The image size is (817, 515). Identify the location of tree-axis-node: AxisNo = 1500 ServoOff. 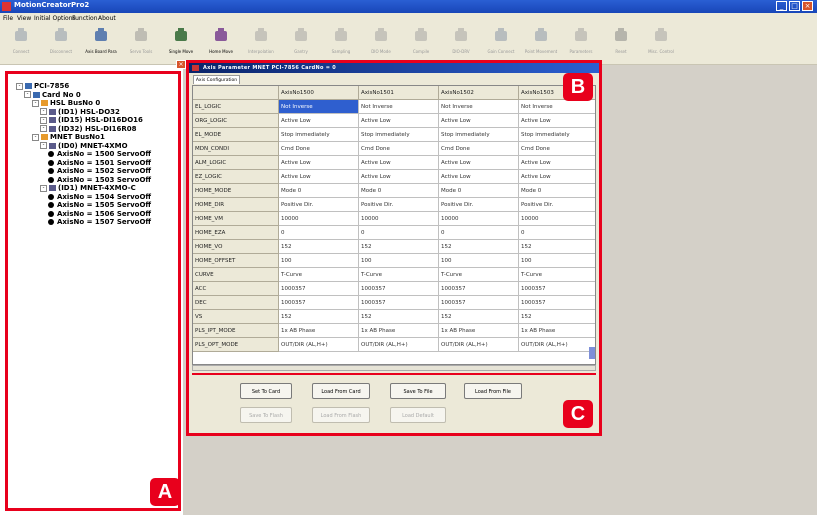
(99, 154).